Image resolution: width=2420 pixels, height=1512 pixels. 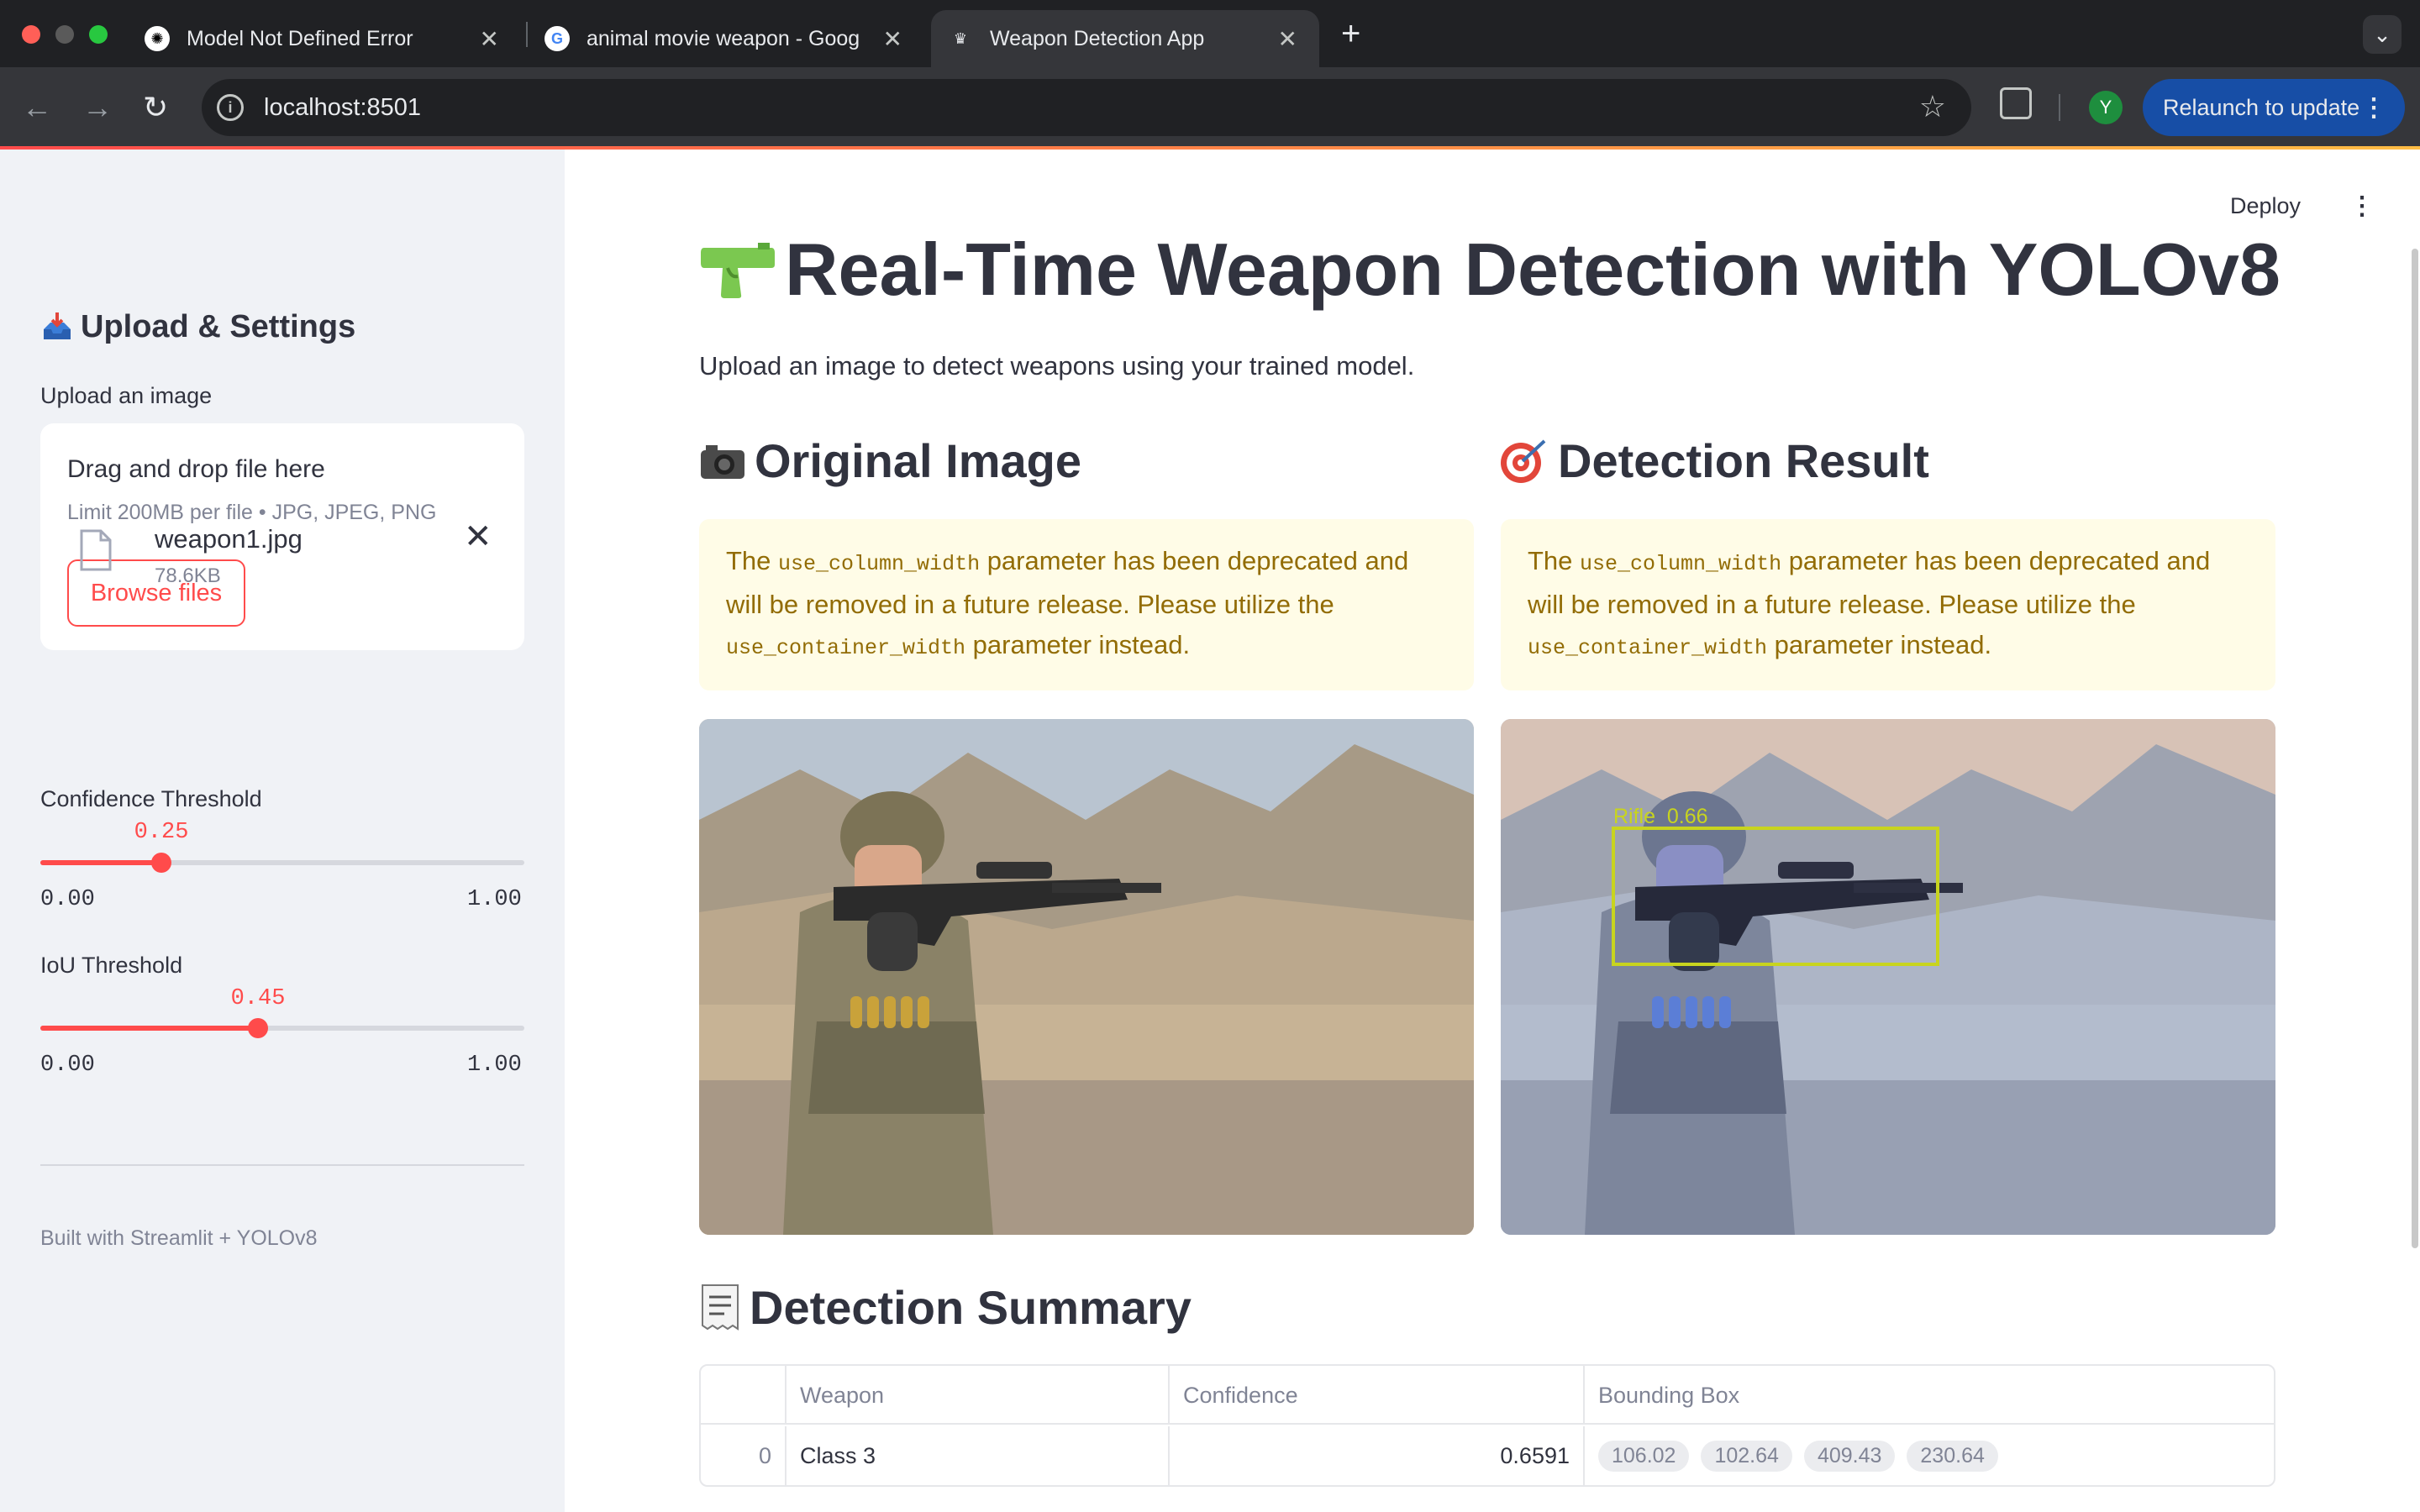 I want to click on column-header-confidence: Confidence, so click(x=1377, y=1395).